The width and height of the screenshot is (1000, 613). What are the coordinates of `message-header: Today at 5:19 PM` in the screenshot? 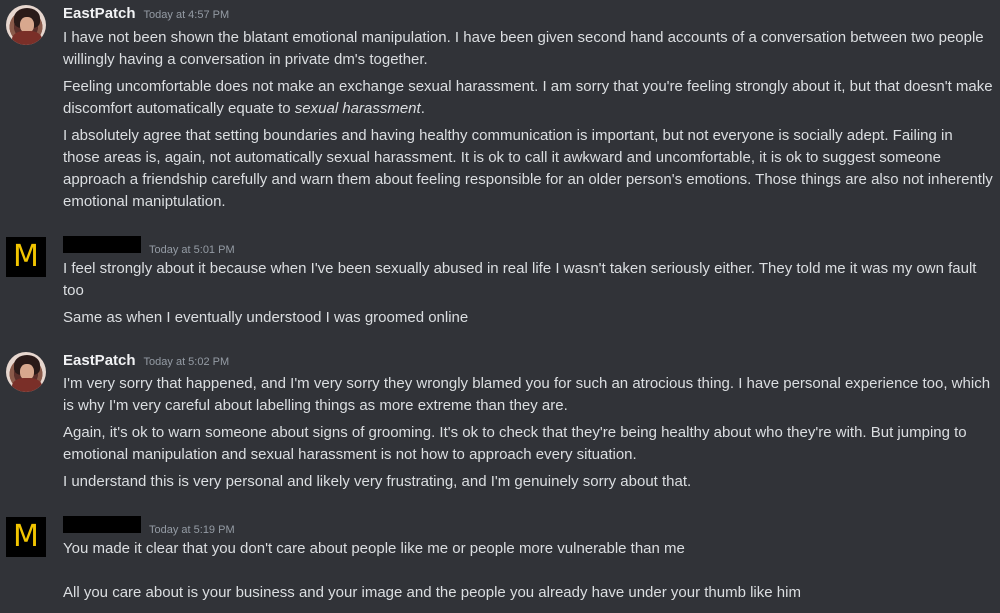 It's located at (149, 527).